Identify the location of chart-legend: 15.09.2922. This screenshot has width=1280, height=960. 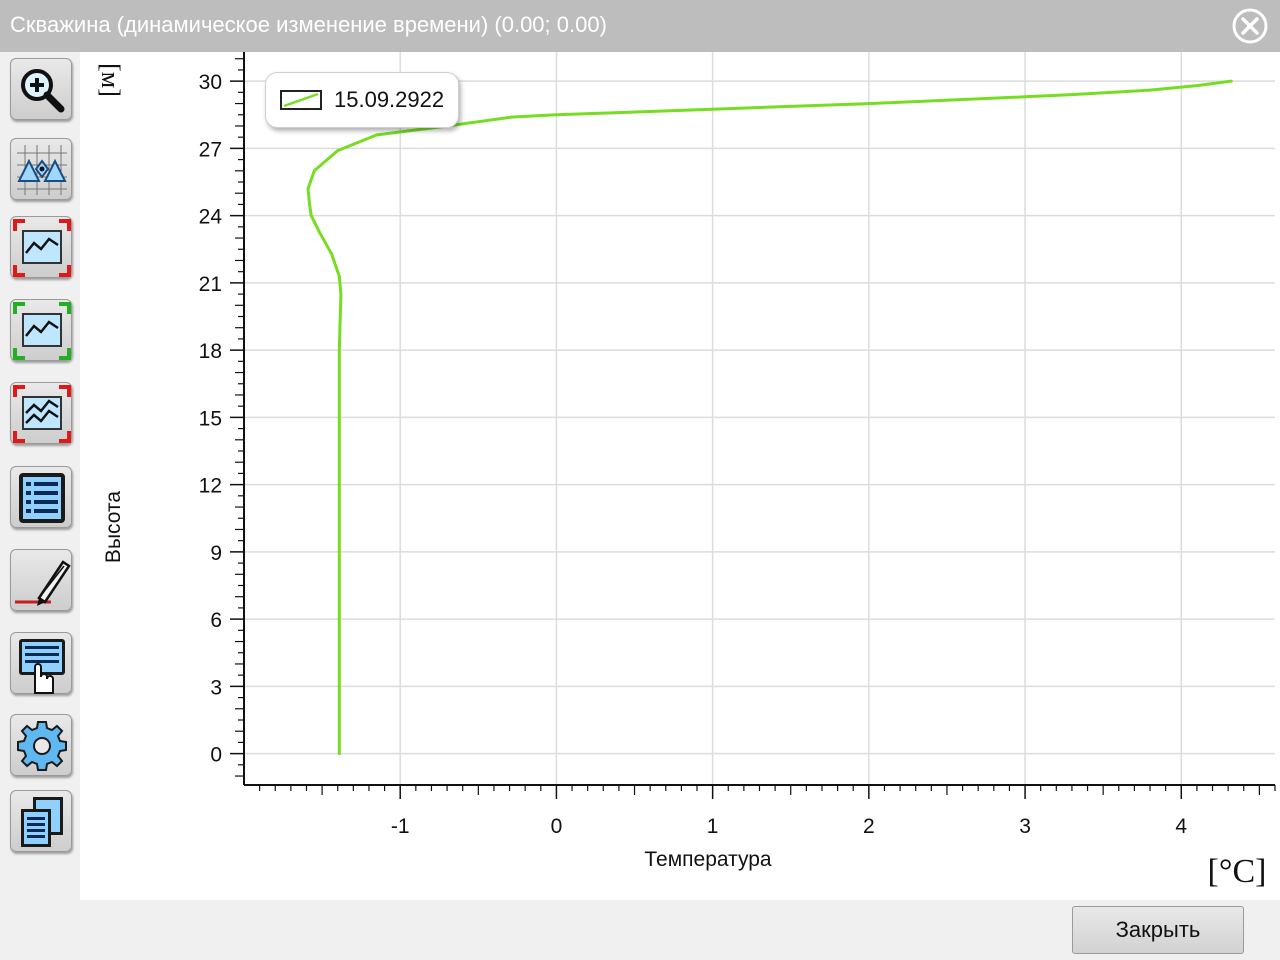
(362, 100).